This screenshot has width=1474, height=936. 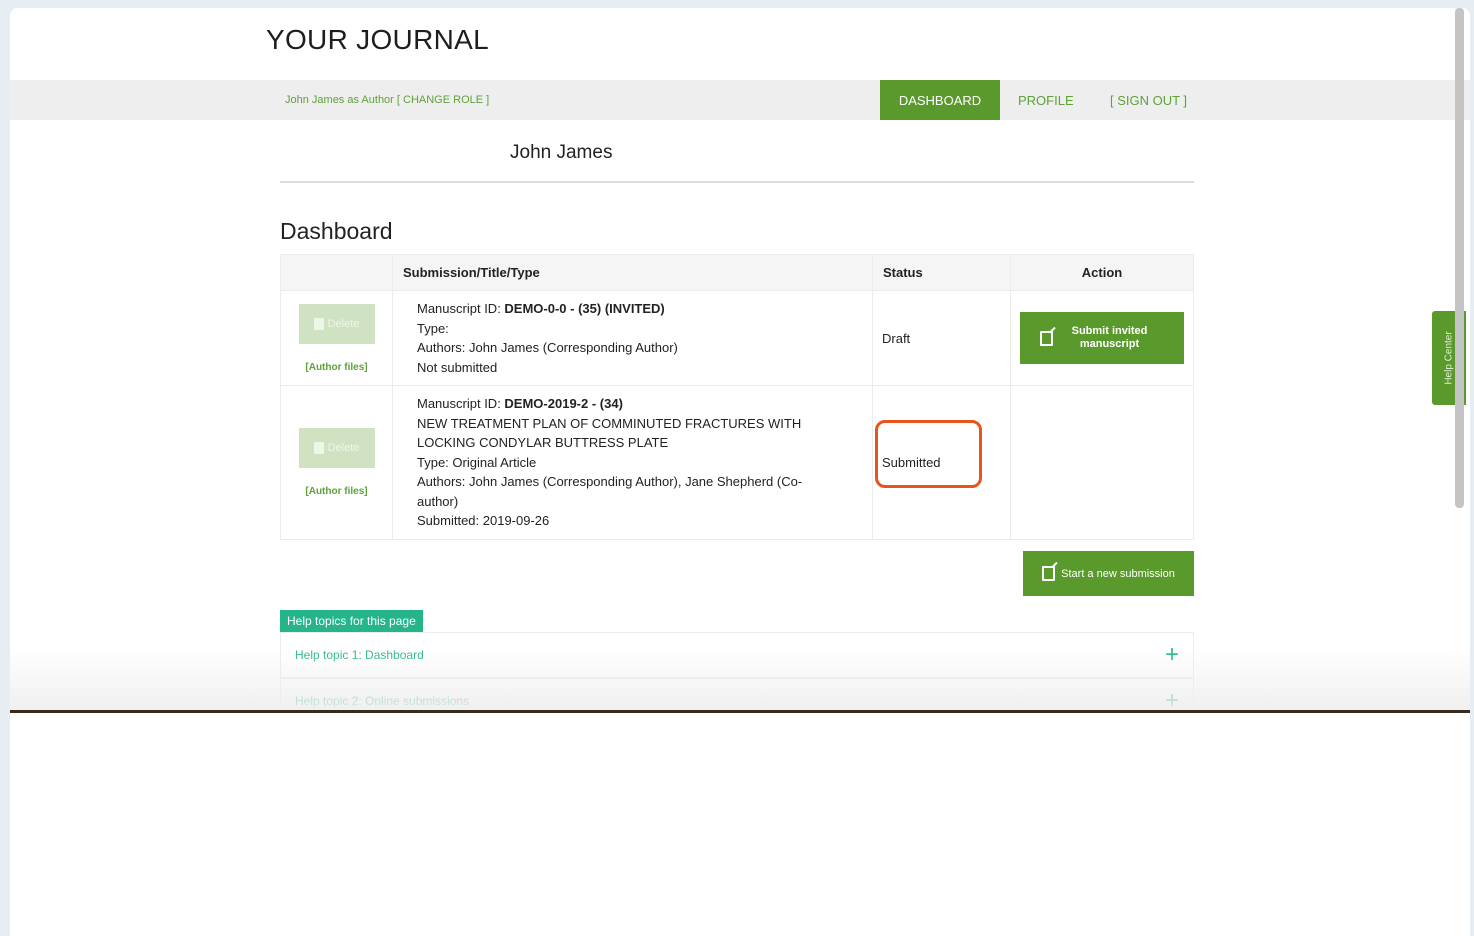 What do you see at coordinates (1459, 258) in the screenshot?
I see `scrollbar` at bounding box center [1459, 258].